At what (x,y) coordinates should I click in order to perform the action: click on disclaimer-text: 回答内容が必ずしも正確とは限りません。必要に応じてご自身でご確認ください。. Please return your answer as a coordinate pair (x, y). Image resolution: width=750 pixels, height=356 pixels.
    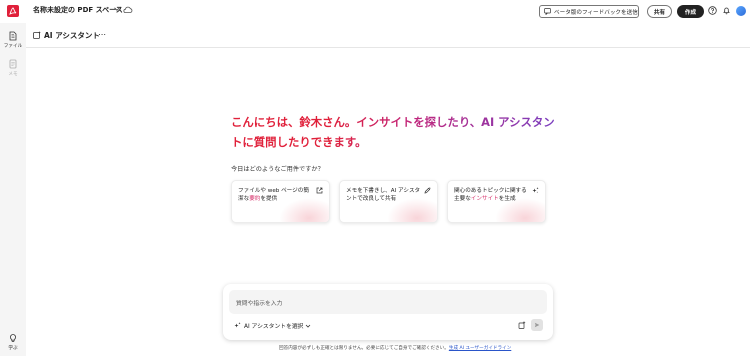
    Looking at the image, I should click on (364, 348).